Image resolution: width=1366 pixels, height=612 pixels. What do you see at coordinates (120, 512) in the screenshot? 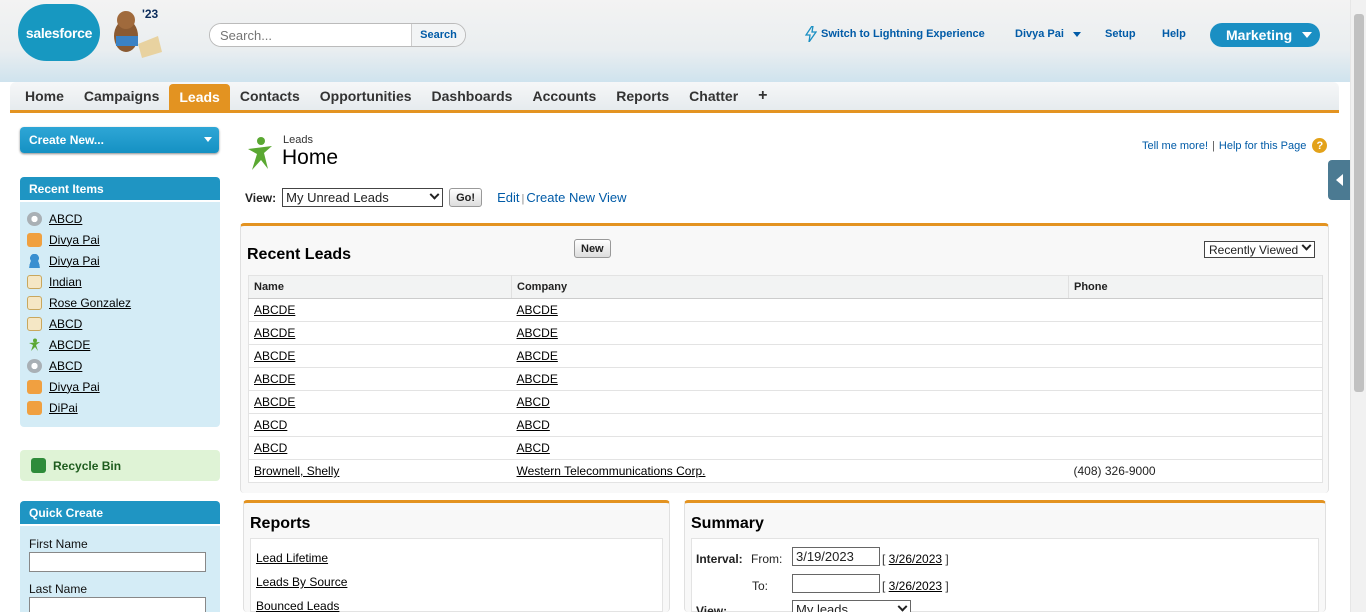
I see `quick-create-header: Quick Create` at bounding box center [120, 512].